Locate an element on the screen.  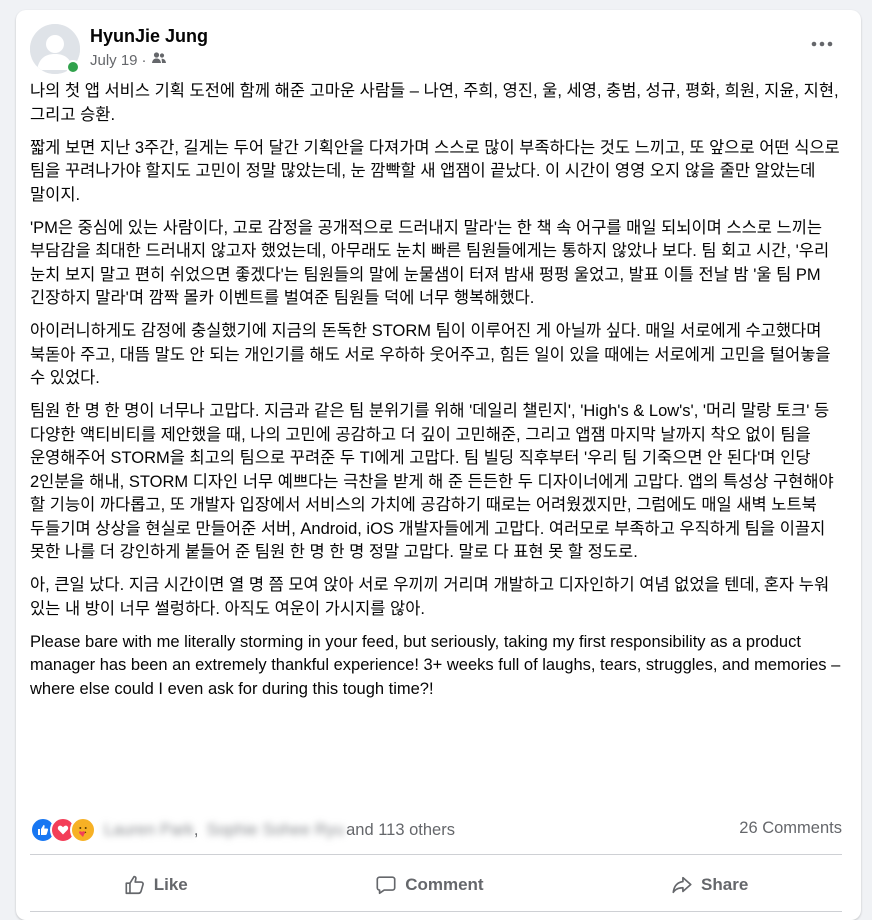
online-status-dot is located at coordinates (73, 67).